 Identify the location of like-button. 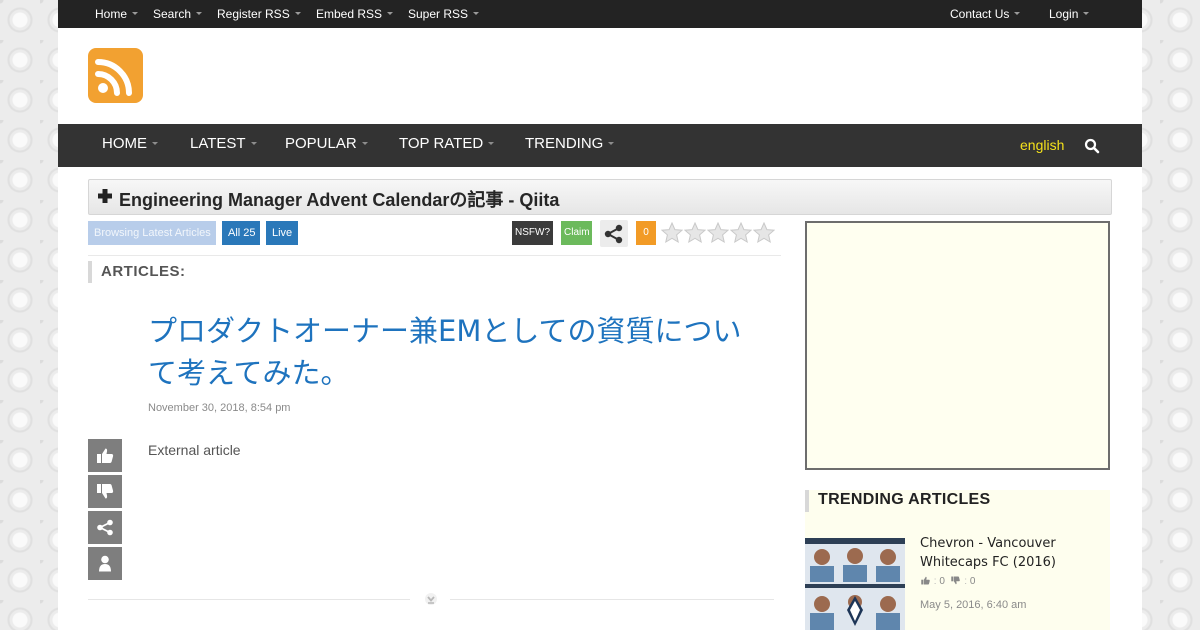
(105, 455).